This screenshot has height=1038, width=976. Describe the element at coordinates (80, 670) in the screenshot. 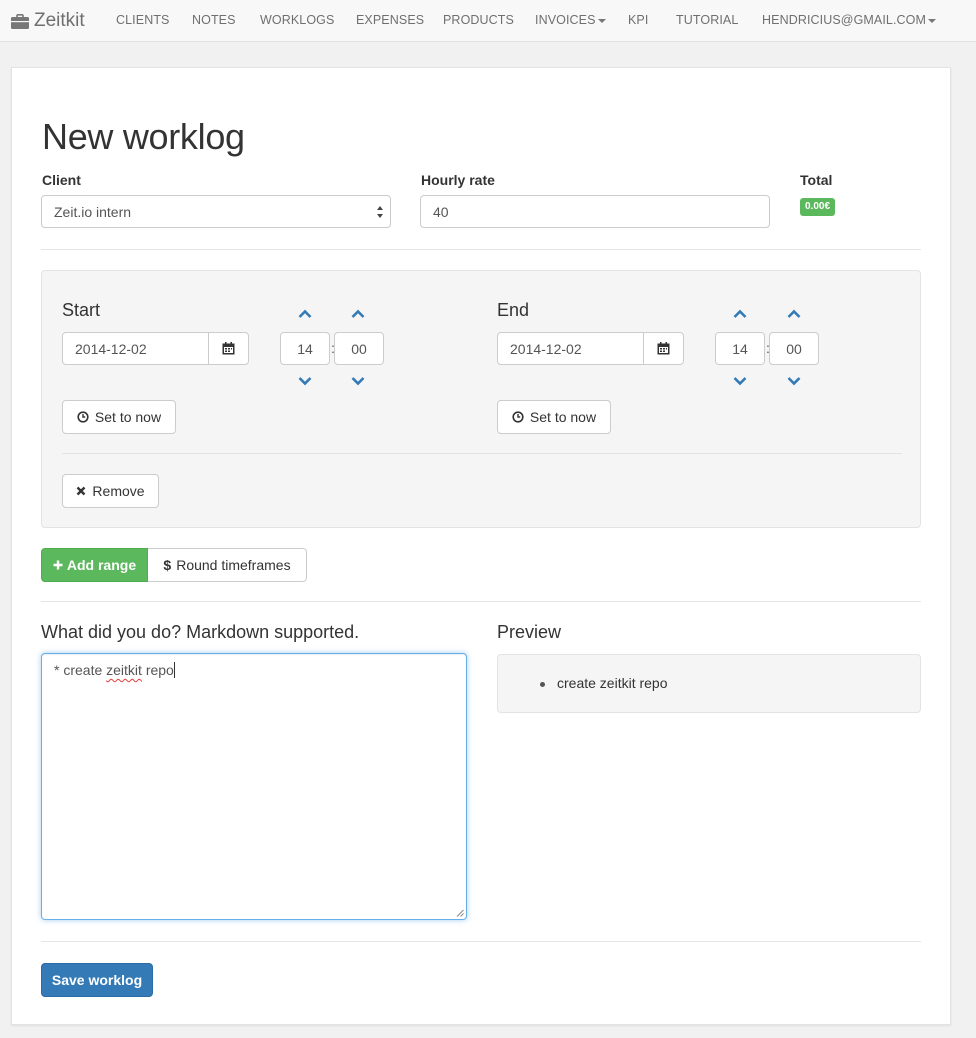

I see `description-text-prefix: * create` at that location.